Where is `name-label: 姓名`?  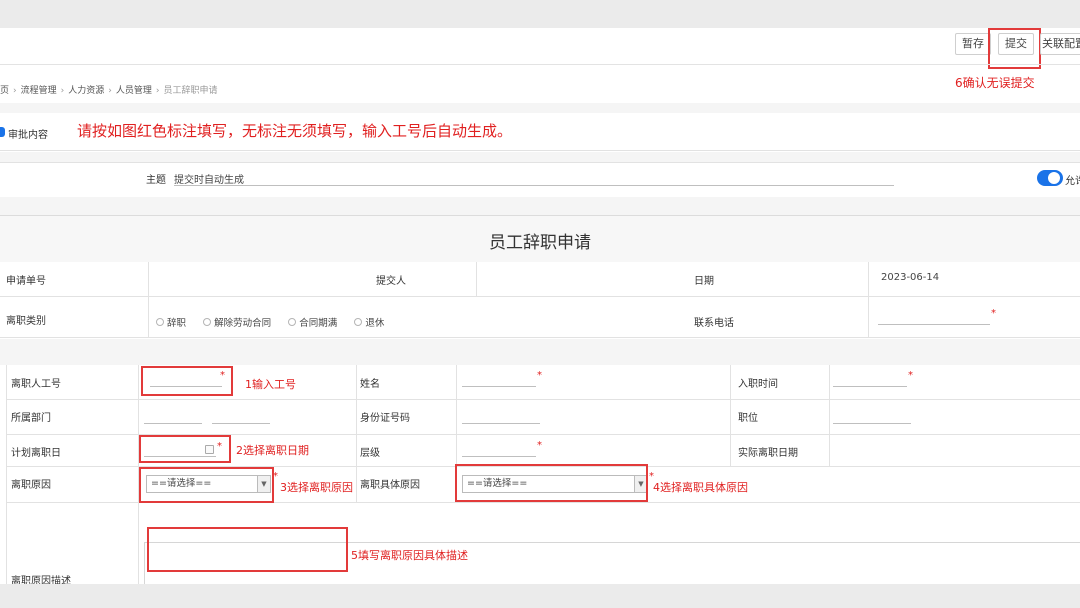 name-label: 姓名 is located at coordinates (370, 384).